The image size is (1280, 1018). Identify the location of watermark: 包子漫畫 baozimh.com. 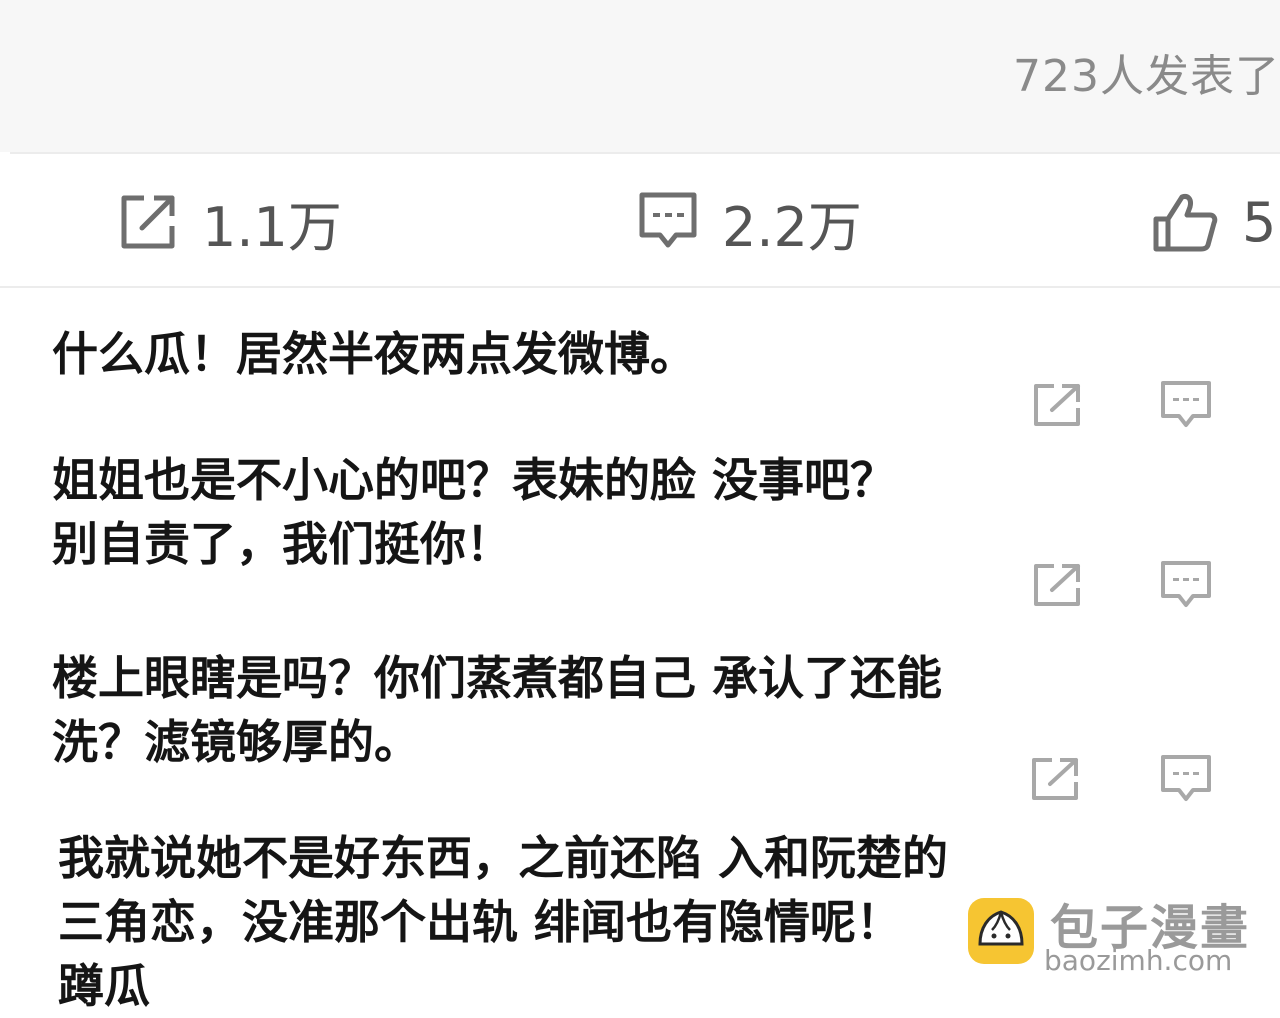
(1121, 938).